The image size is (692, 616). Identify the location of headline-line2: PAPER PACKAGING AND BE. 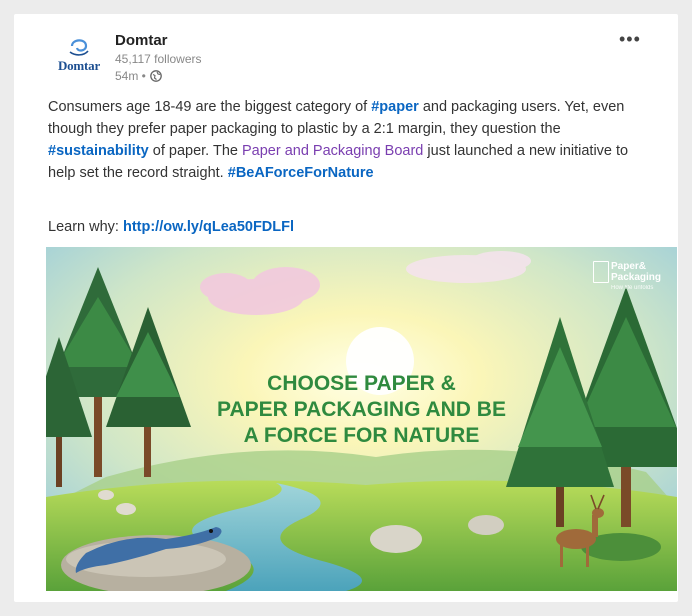
(361, 409).